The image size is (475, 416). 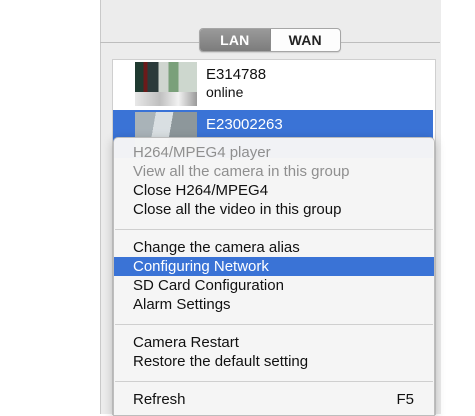 What do you see at coordinates (274, 399) in the screenshot?
I see `menu-item-refresh: Refresh F5` at bounding box center [274, 399].